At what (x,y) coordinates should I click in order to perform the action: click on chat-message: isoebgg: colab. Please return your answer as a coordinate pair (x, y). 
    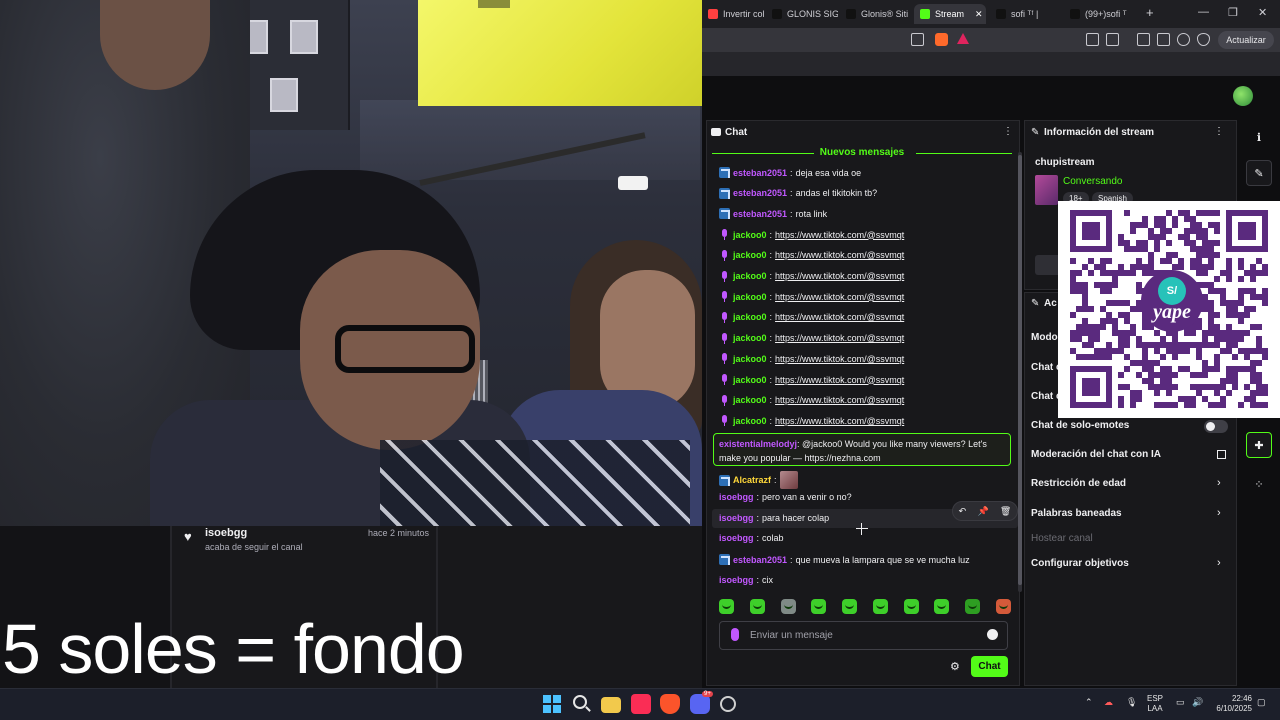
    Looking at the image, I should click on (751, 538).